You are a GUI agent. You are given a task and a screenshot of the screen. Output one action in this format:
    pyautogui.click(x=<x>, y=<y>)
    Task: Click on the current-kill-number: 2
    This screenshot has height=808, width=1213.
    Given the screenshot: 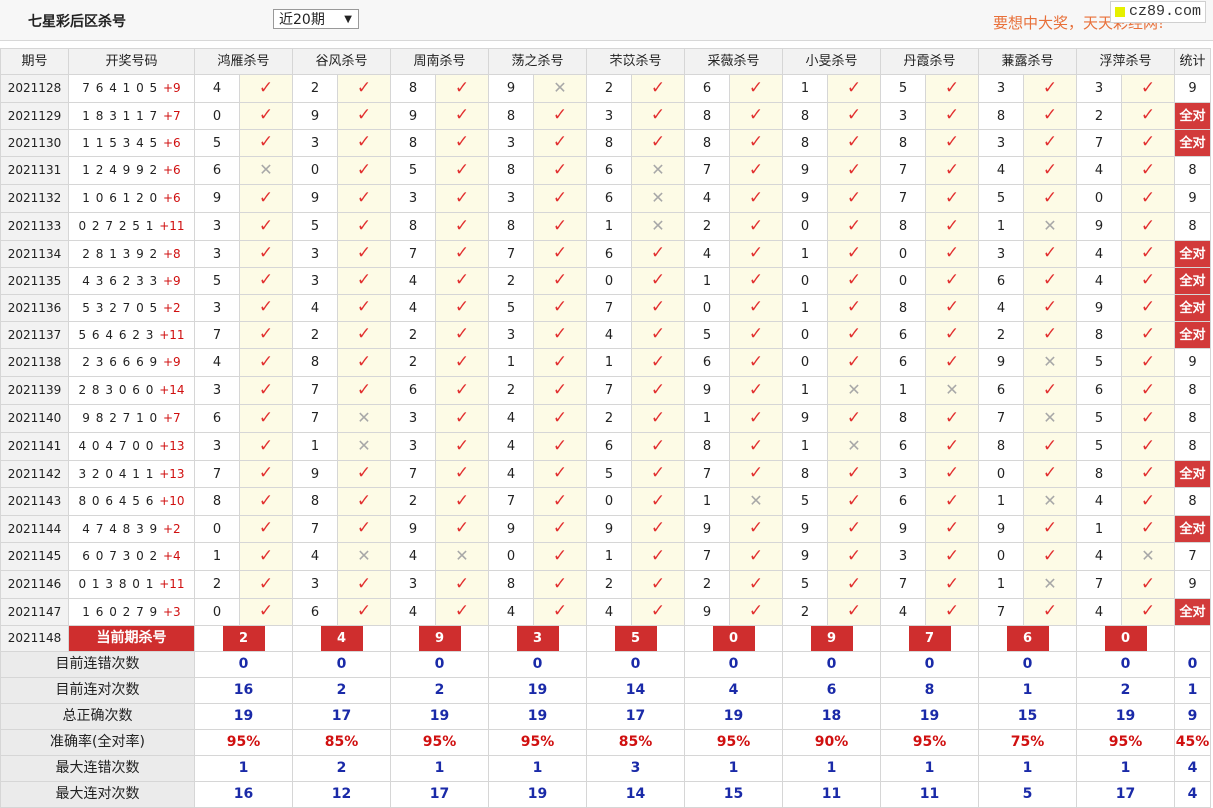 What is the action you would take?
    pyautogui.click(x=243, y=638)
    